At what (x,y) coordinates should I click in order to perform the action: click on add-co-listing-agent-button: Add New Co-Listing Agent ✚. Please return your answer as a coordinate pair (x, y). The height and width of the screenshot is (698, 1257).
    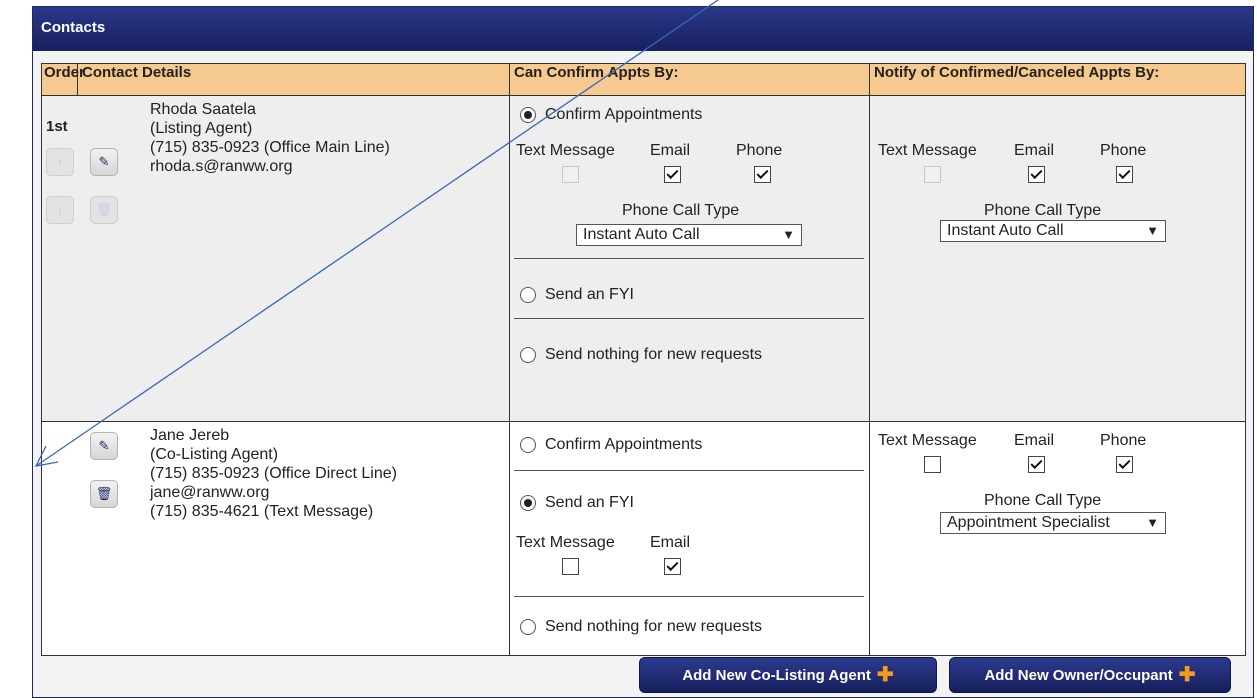
    Looking at the image, I should click on (788, 675).